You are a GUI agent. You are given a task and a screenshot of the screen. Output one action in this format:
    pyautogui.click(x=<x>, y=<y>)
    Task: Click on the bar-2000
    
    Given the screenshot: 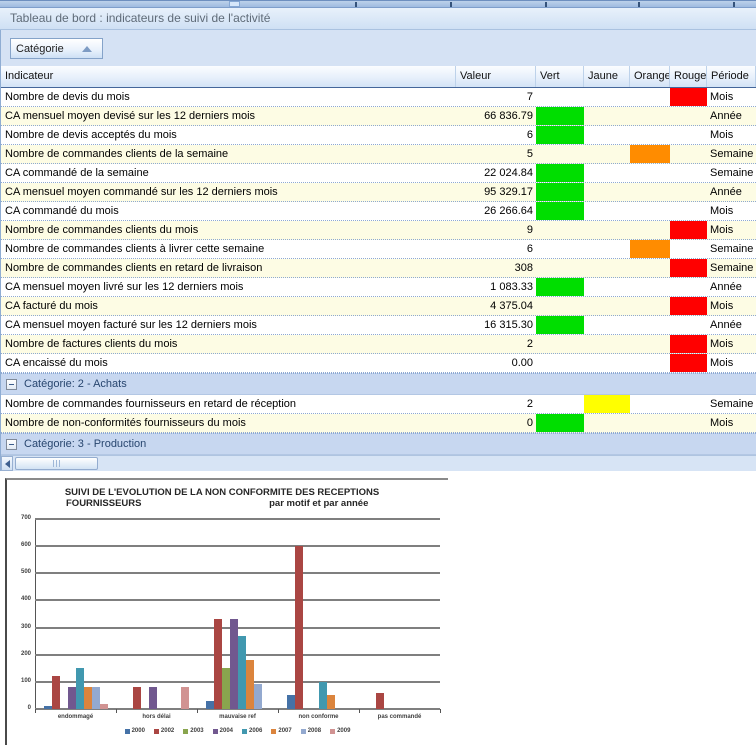 What is the action you would take?
    pyautogui.click(x=209, y=705)
    